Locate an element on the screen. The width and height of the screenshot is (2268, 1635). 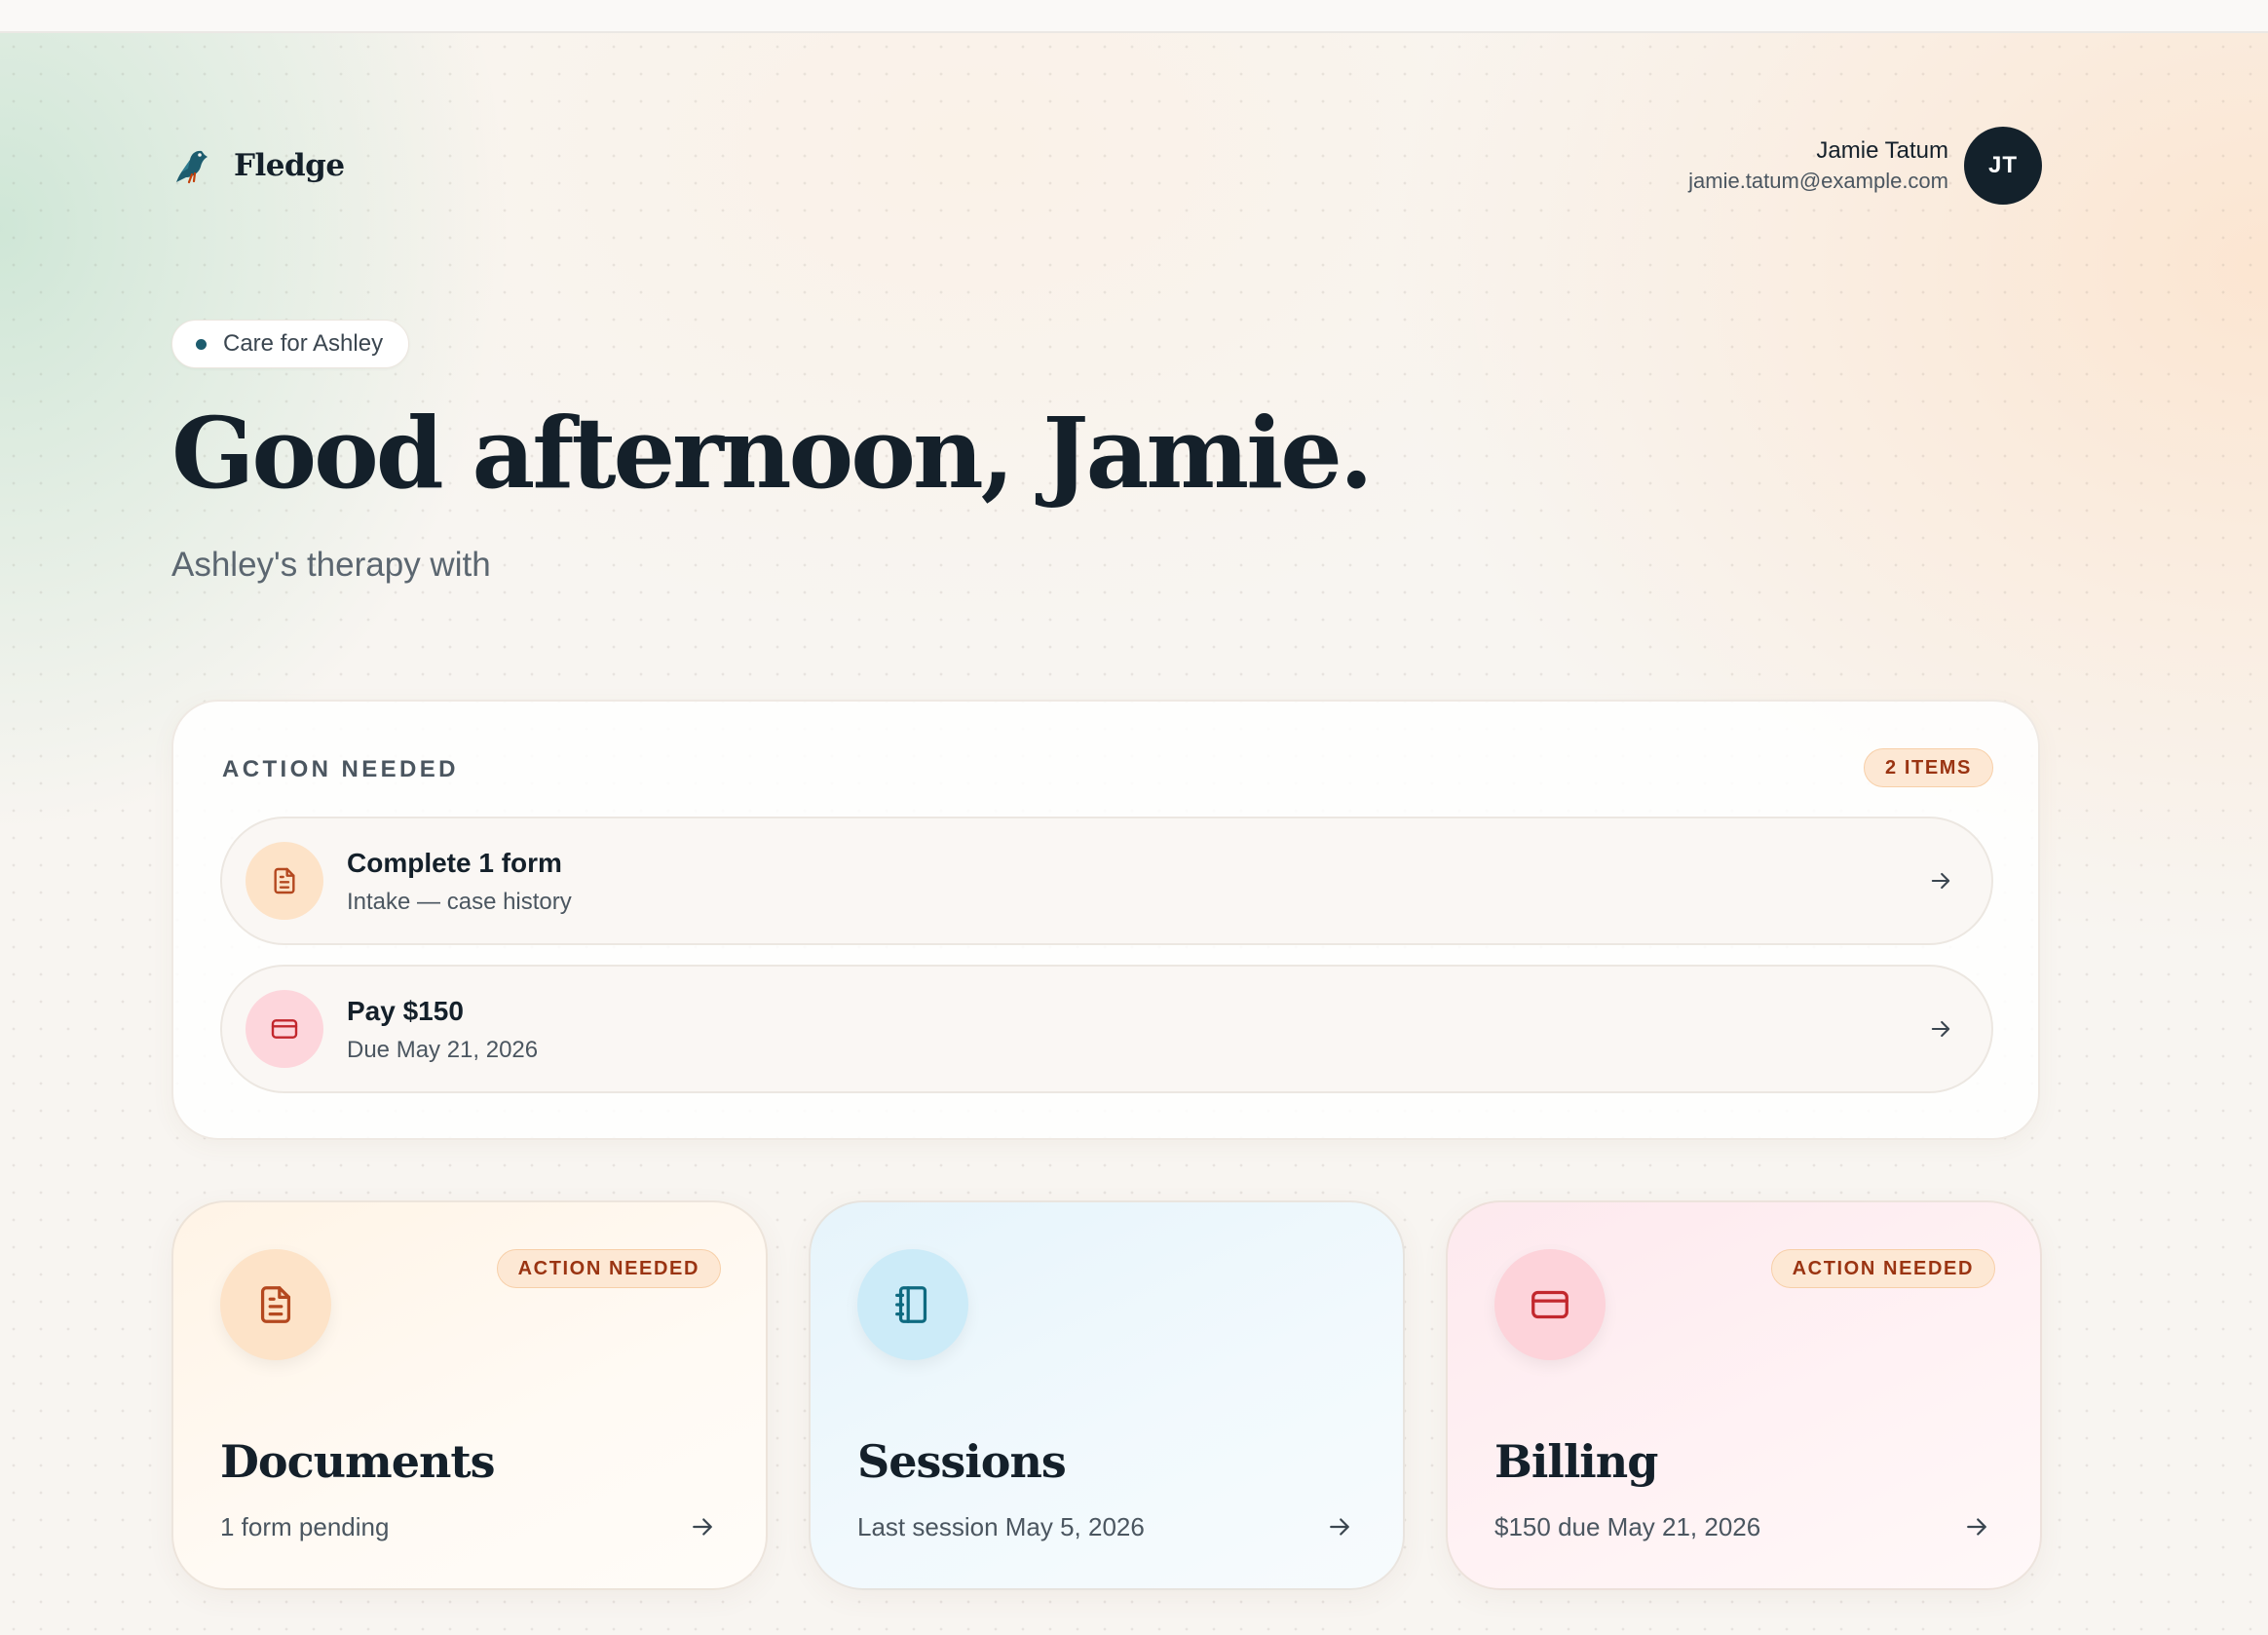
notebook-icon is located at coordinates (912, 1304).